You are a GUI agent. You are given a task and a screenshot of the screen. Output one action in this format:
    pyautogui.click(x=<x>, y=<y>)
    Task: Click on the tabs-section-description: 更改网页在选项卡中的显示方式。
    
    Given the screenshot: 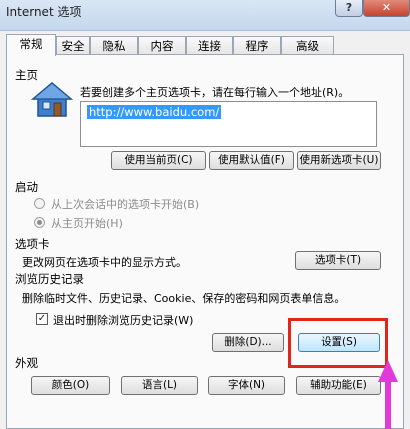 What is the action you would take?
    pyautogui.click(x=104, y=262)
    